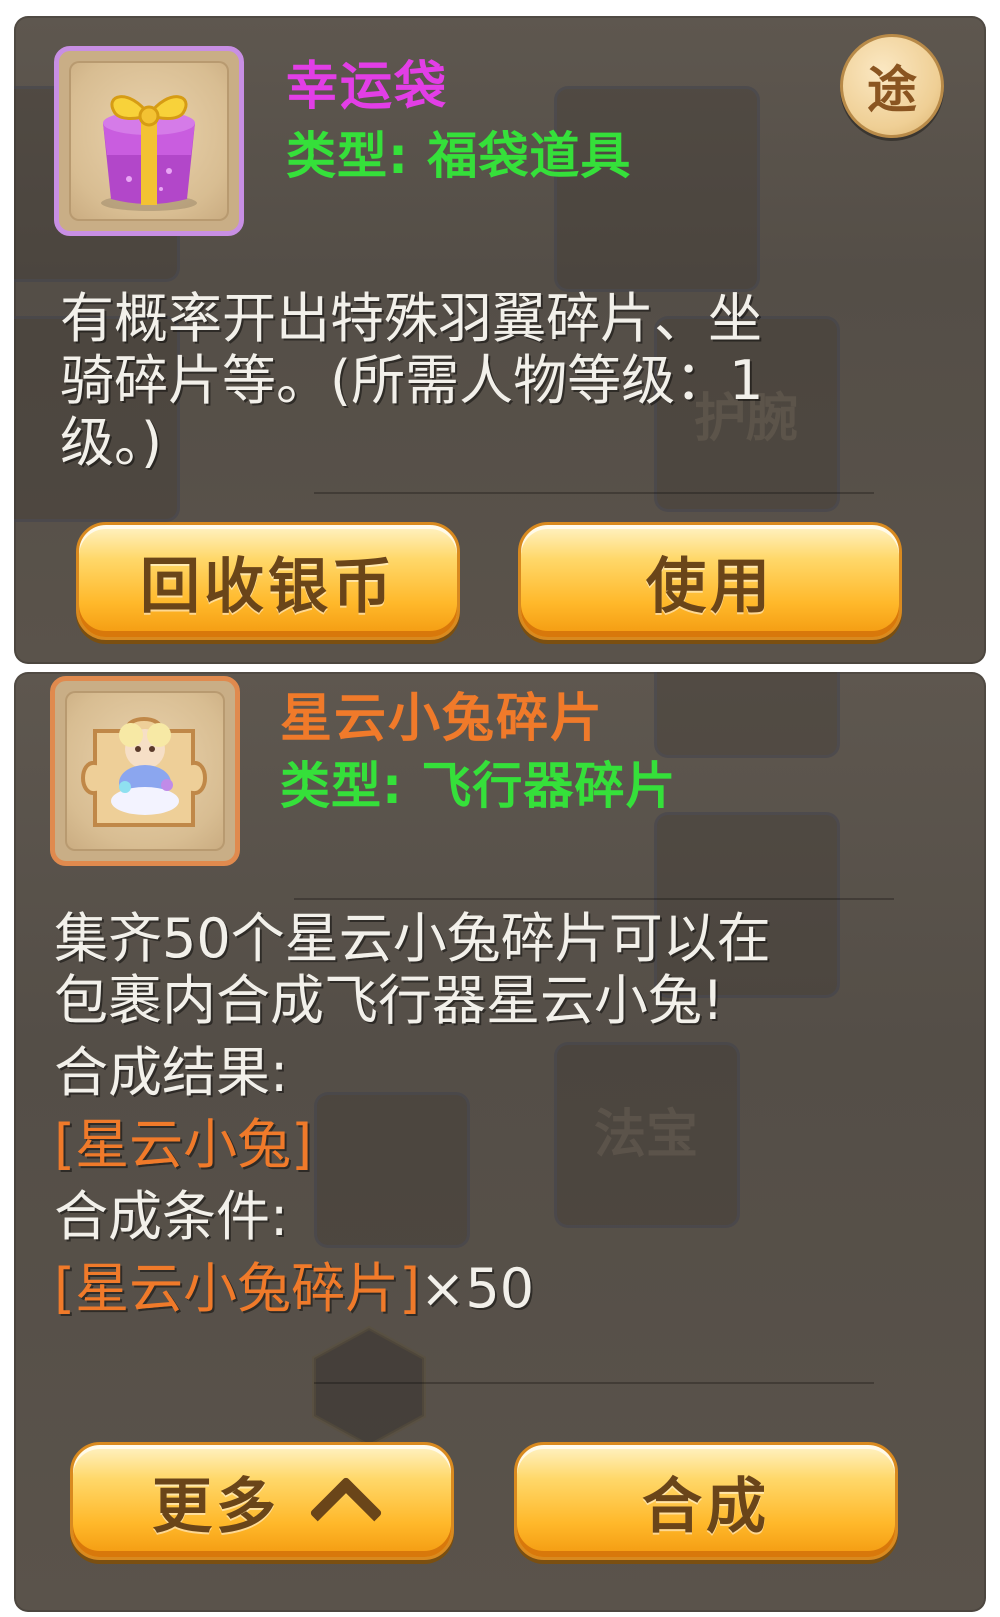 The image size is (1000, 1617). I want to click on more-label: 更多, so click(216, 1506).